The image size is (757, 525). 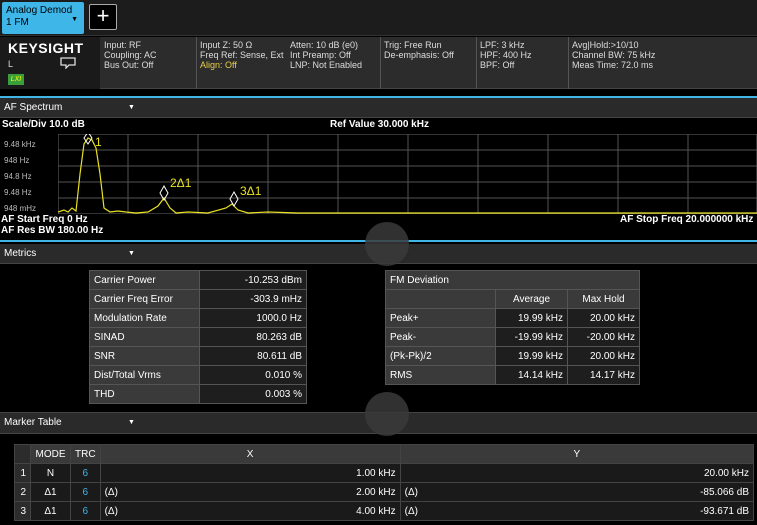 What do you see at coordinates (39, 16) in the screenshot?
I see `tab-label: Analog Demod 1 FM` at bounding box center [39, 16].